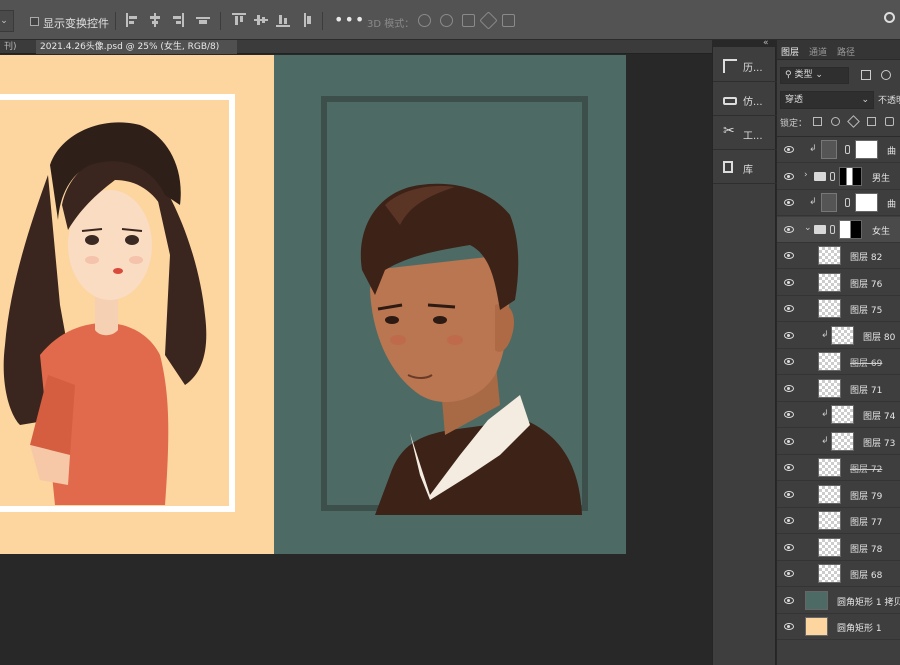 This screenshot has width=900, height=665. I want to click on blend-mode-select: 穿透 ⌄, so click(827, 100).